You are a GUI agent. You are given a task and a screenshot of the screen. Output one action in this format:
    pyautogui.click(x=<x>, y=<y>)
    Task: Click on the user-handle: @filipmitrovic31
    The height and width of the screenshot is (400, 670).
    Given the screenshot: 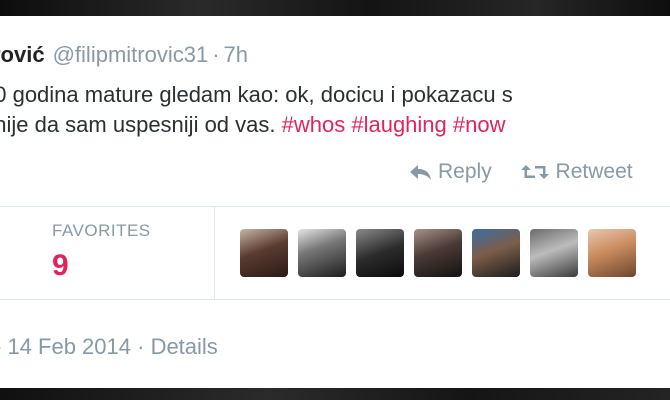 What is the action you would take?
    pyautogui.click(x=131, y=54)
    